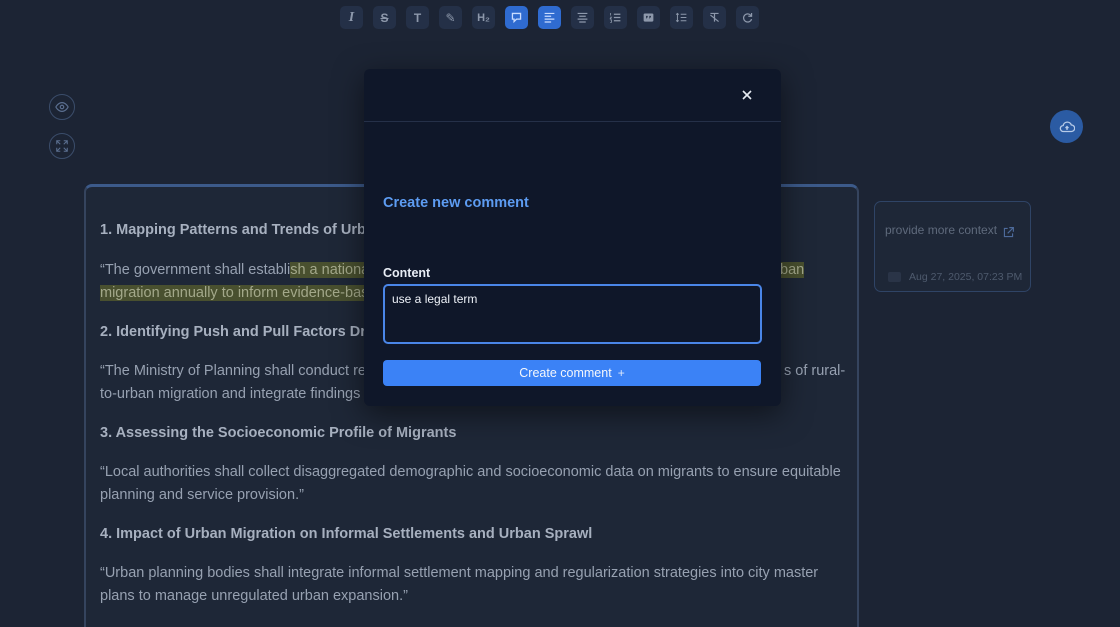  I want to click on formatting-toolbar: I S T ✎ H₂, so click(549, 17).